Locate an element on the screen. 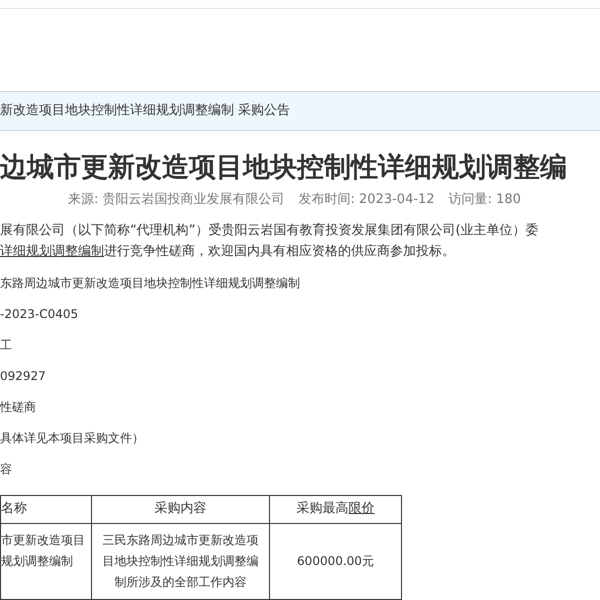 The image size is (600, 600). paragraph-text: 详细规划调整编制进行竞争性磋商，欢迎国内具有相应资格的供应商参加投标。 is located at coordinates (228, 251).